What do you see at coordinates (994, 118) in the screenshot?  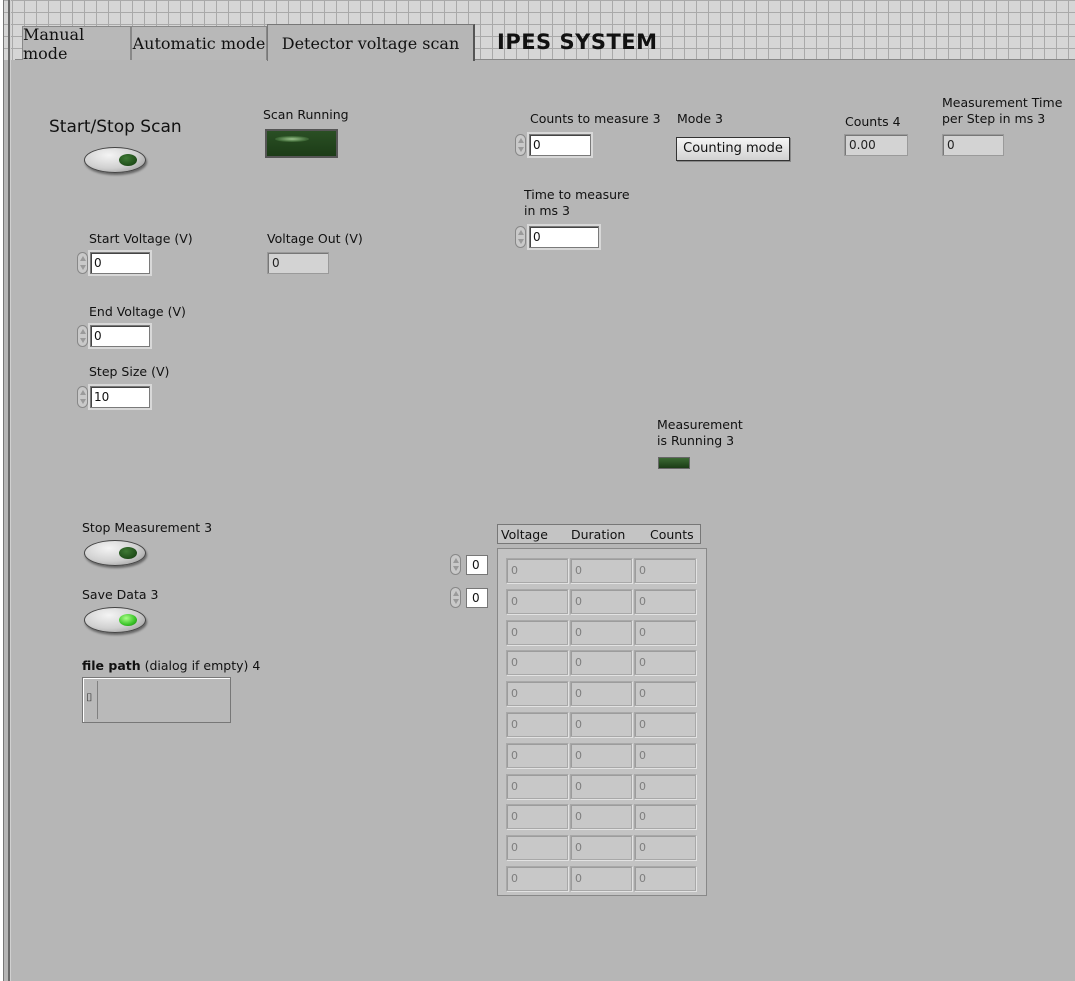 I see `measurement-time-label-2: per Step in ms 3` at bounding box center [994, 118].